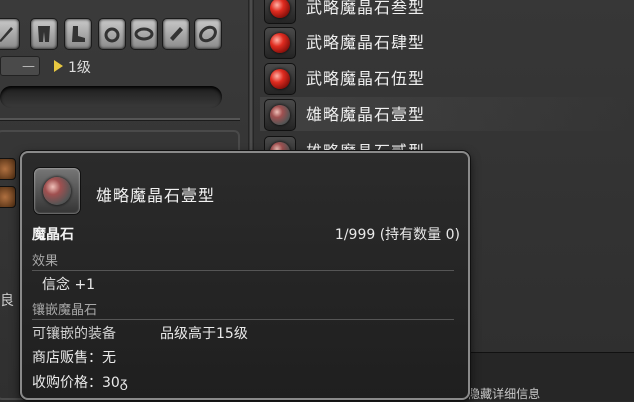 The height and width of the screenshot is (402, 634). I want to click on tooltip-item-quantity: 1/999 (持有数量 0), so click(397, 235).